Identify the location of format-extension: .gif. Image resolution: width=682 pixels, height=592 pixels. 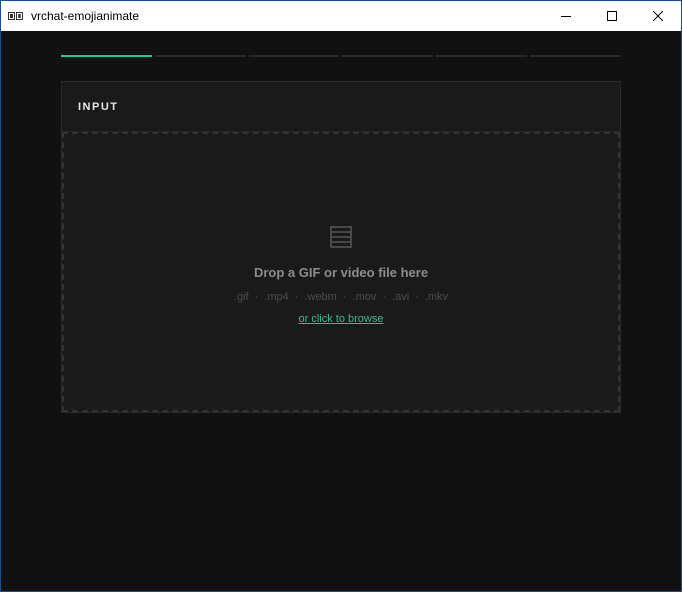
(241, 296).